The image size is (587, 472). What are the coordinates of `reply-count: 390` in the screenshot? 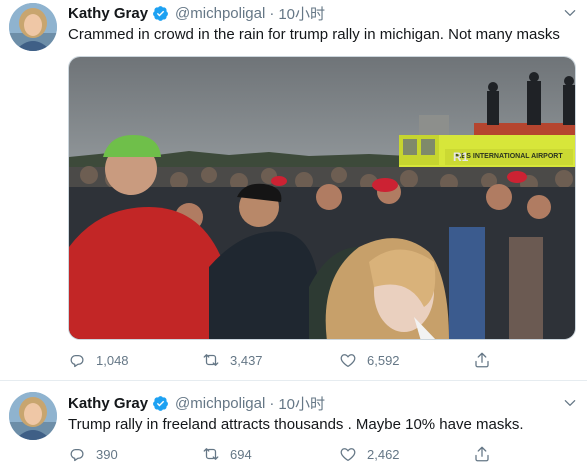 It's located at (107, 454).